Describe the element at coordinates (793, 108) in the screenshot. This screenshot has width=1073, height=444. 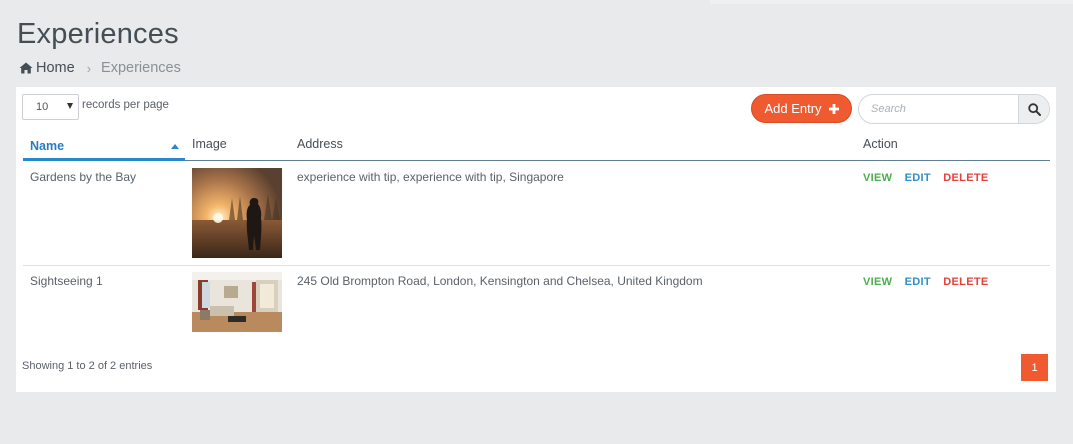
I see `add-entry-label: Add Entry` at that location.